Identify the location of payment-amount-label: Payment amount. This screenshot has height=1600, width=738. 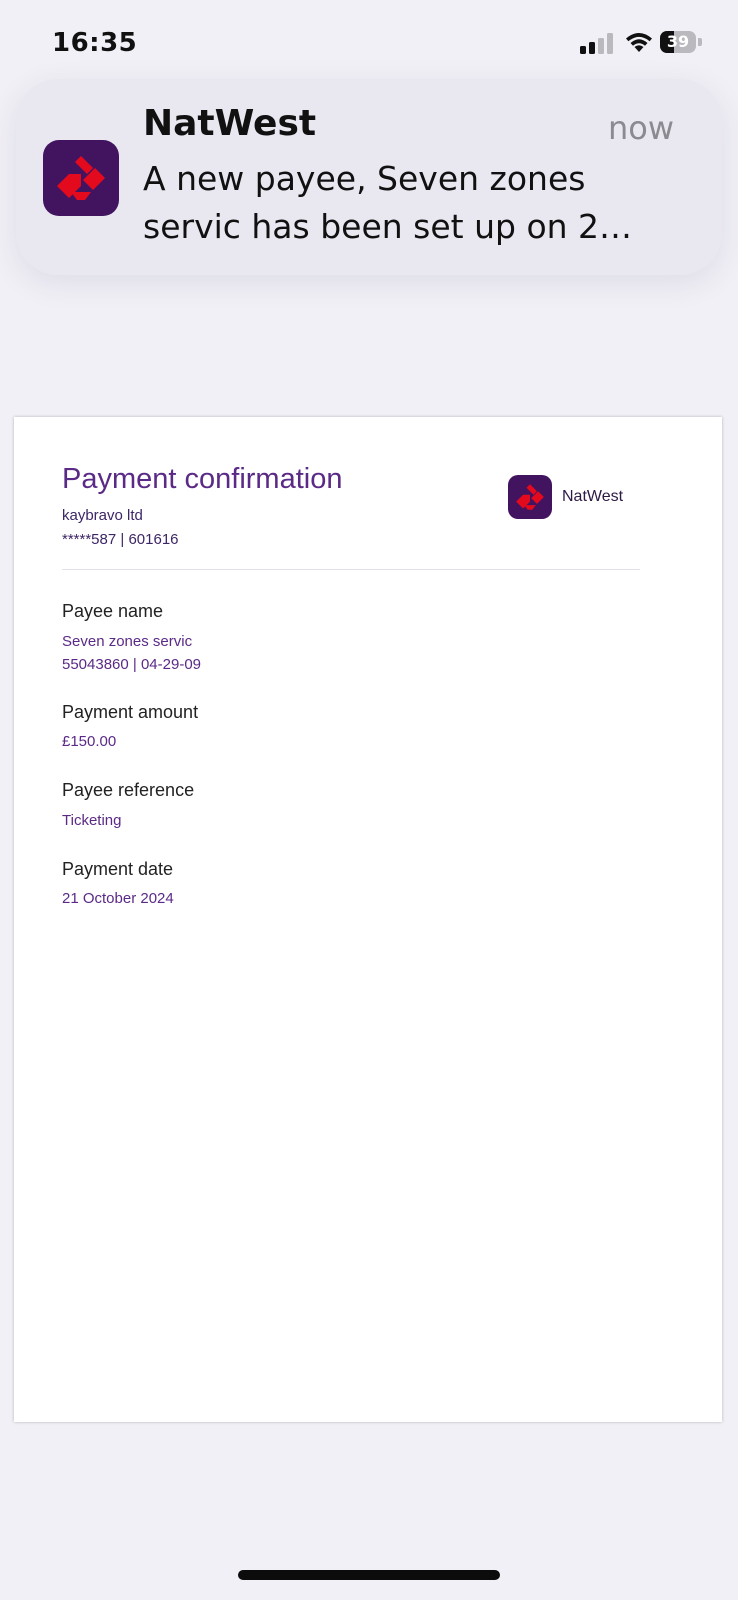
(130, 712).